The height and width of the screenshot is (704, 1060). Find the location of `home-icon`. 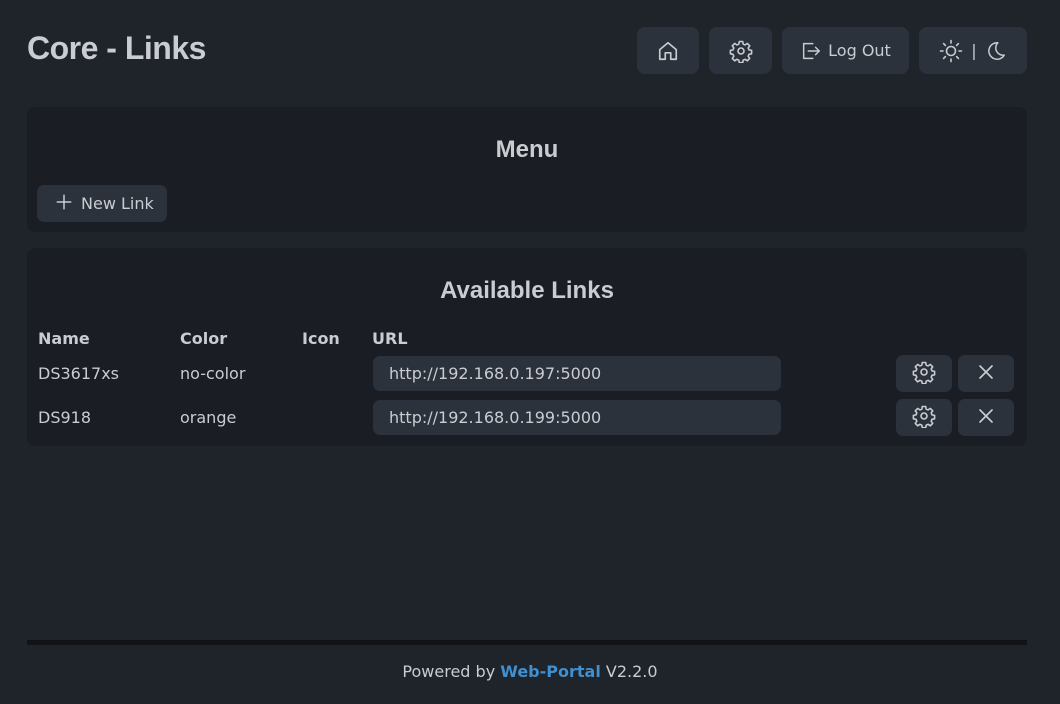

home-icon is located at coordinates (668, 51).